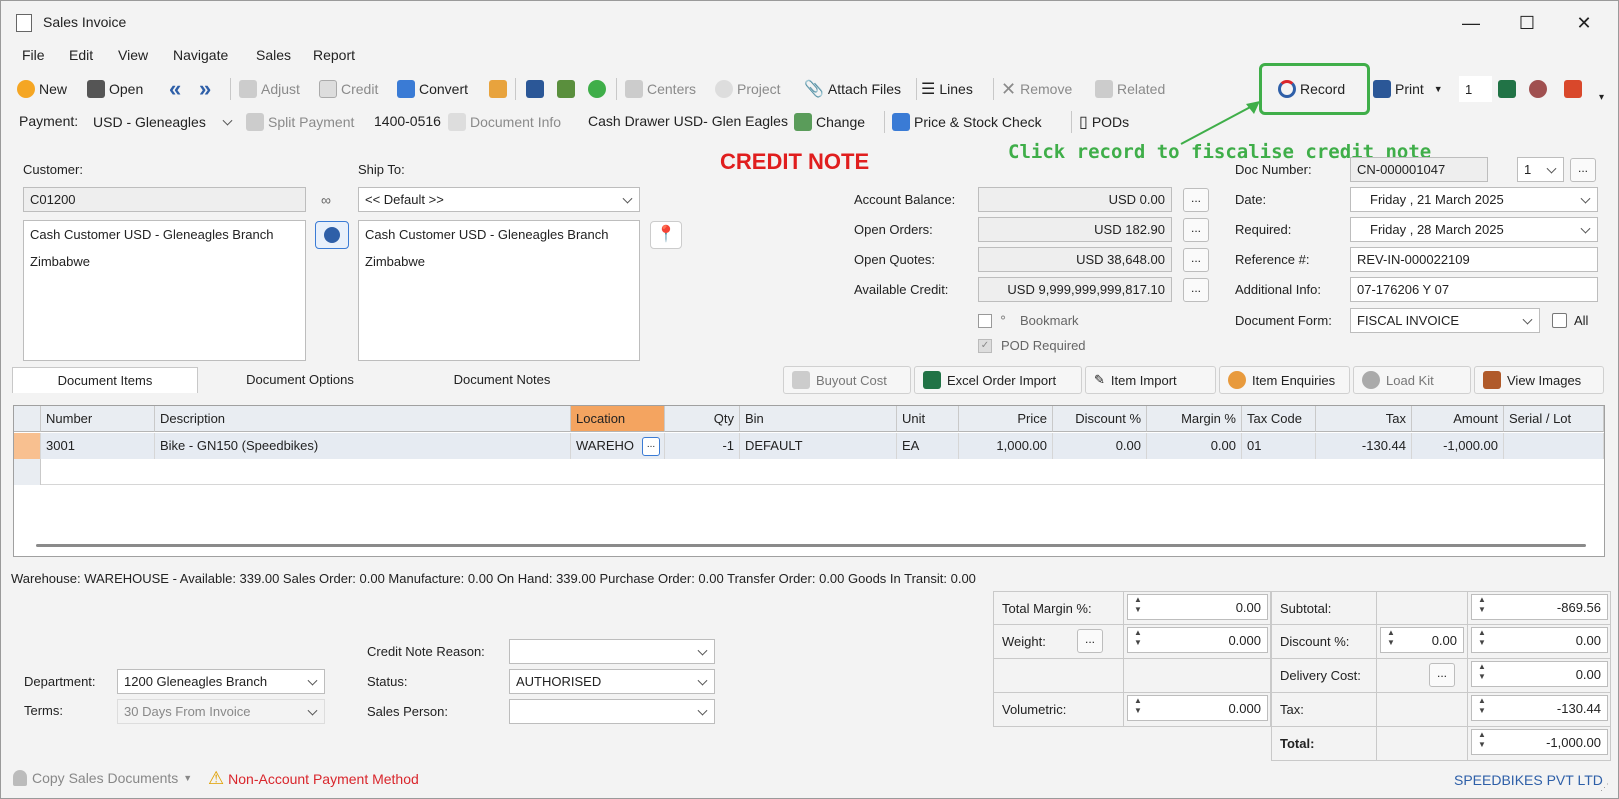  What do you see at coordinates (1006, 446) in the screenshot?
I see `cell-price: 1,000.00` at bounding box center [1006, 446].